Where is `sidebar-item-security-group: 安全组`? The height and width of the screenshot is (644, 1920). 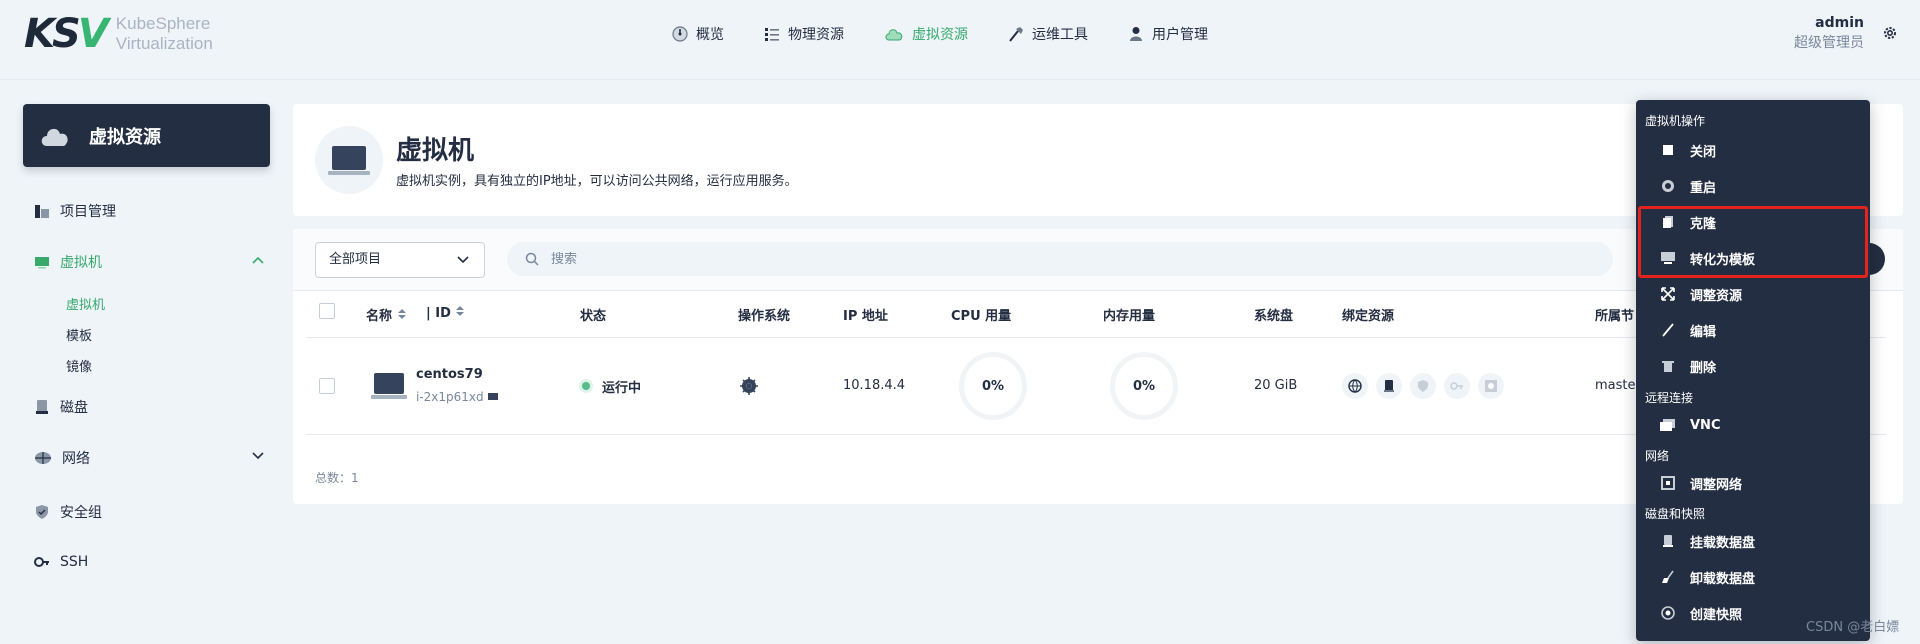 sidebar-item-security-group: 安全组 is located at coordinates (149, 512).